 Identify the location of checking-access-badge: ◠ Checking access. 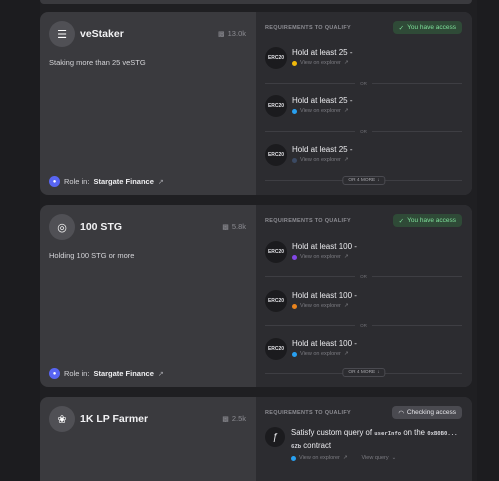
(427, 412).